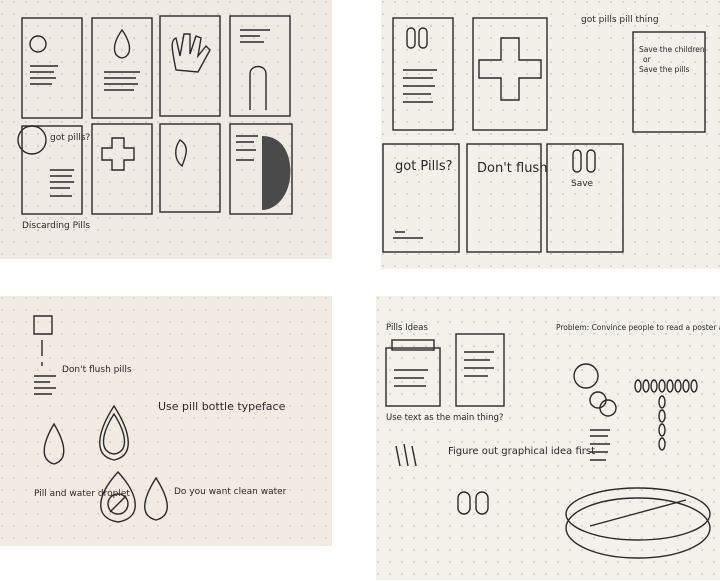 This screenshot has height=581, width=720. What do you see at coordinates (70, 138) in the screenshot?
I see `sketch-note: got pills?` at bounding box center [70, 138].